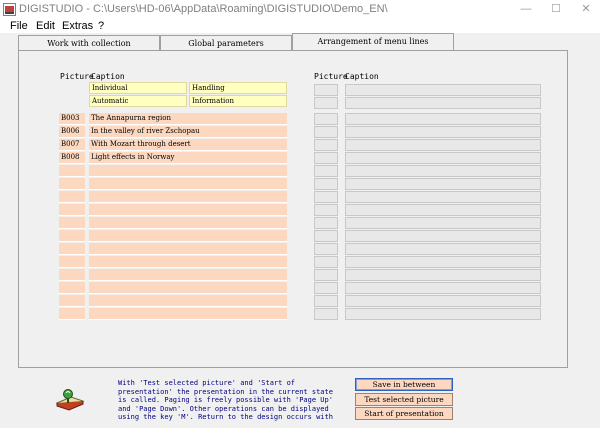 Image resolution: width=600 pixels, height=428 pixels. I want to click on picture-cell: B008, so click(72, 158).